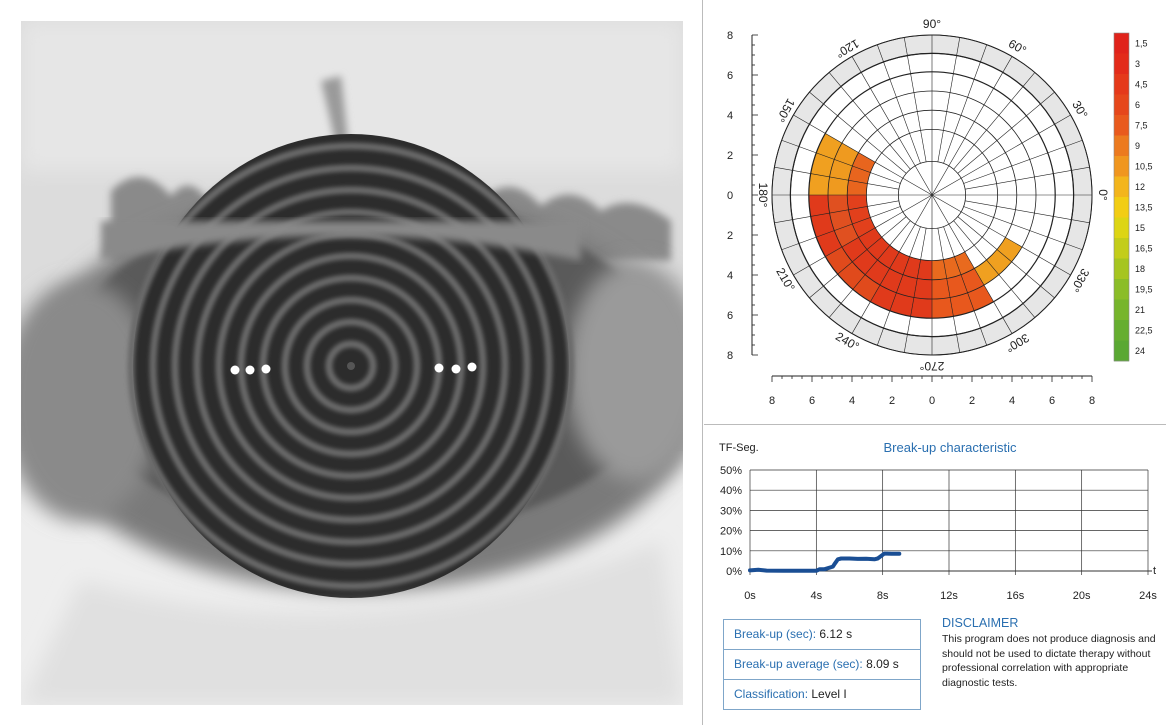  Describe the element at coordinates (949, 596) in the screenshot. I see `x-tick-label: 12s` at that location.